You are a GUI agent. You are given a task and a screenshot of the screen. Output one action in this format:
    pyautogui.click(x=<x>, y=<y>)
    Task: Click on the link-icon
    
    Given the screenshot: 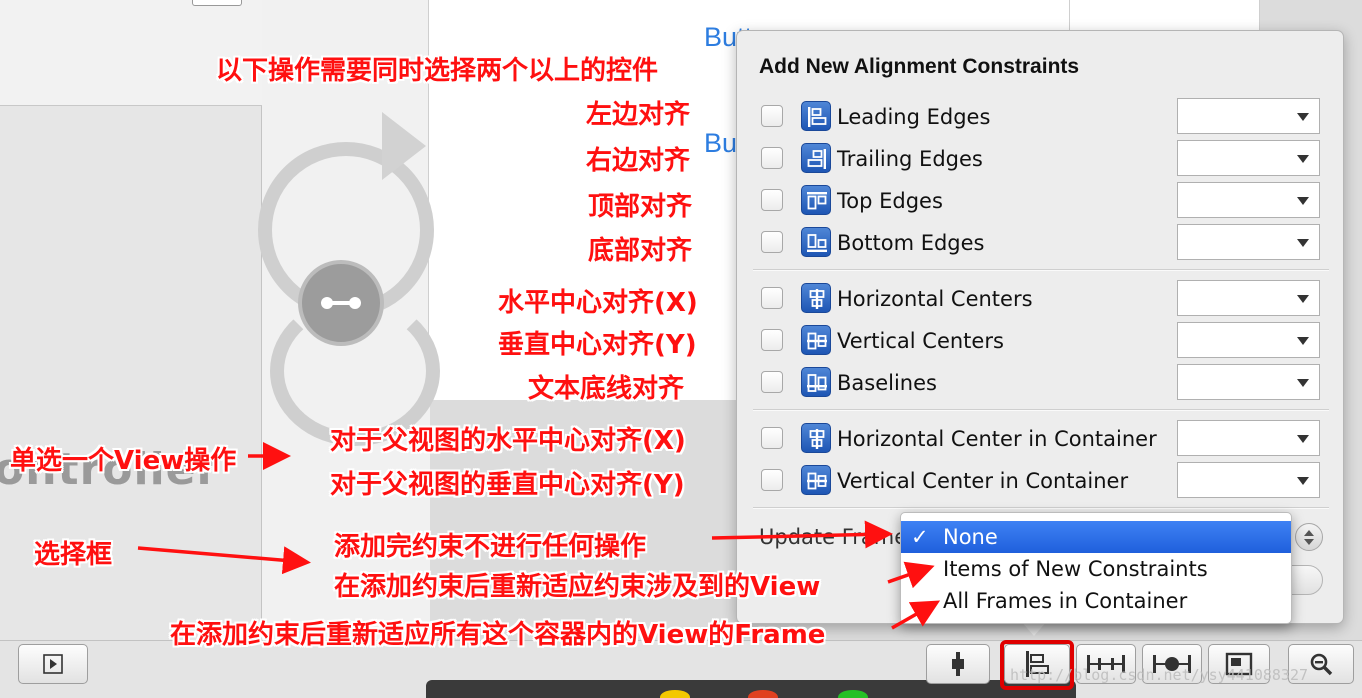 What is the action you would take?
    pyautogui.click(x=341, y=303)
    